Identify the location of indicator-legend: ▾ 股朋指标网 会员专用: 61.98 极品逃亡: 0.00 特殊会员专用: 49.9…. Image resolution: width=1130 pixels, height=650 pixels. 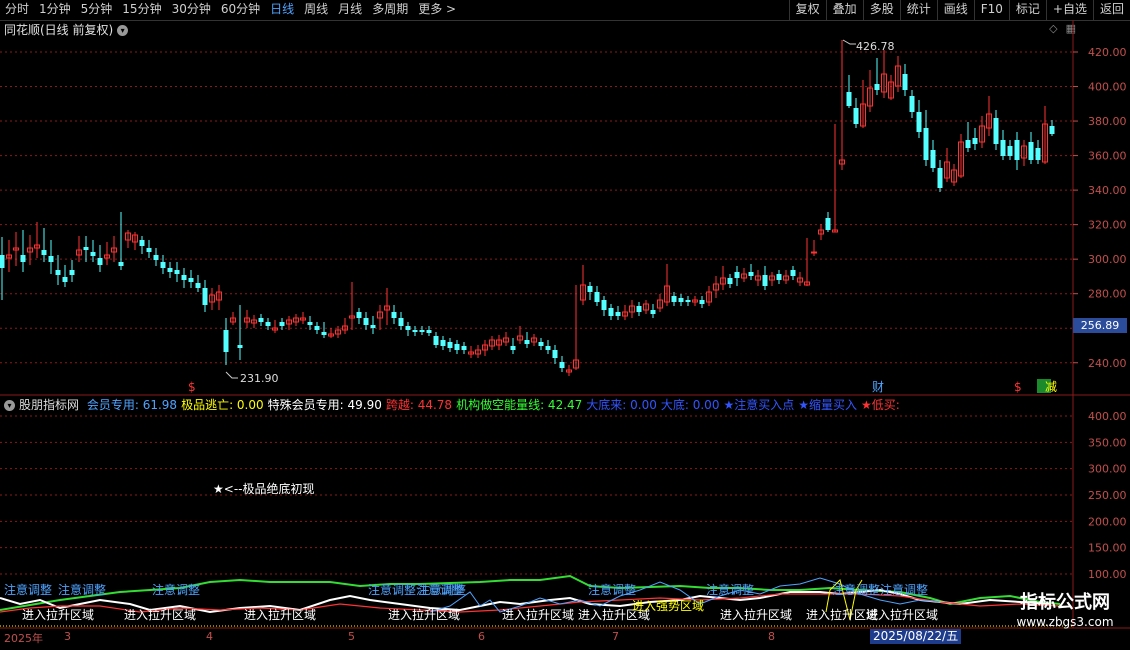
(452, 405).